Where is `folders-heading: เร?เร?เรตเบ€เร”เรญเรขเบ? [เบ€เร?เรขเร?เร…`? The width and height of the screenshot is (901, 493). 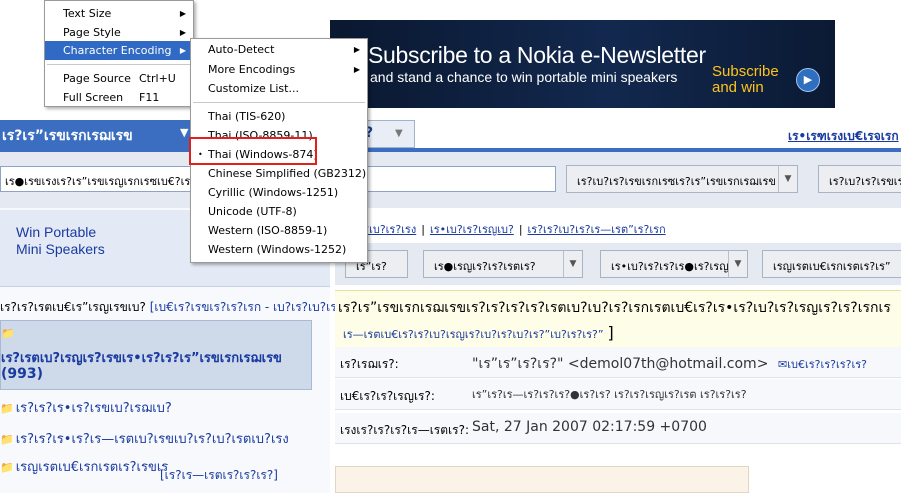
folders-heading: เร?เร?เรตเบ€เร”เรญเรขเบ? [เบ€เร?เรขเร?เร… is located at coordinates (174, 307).